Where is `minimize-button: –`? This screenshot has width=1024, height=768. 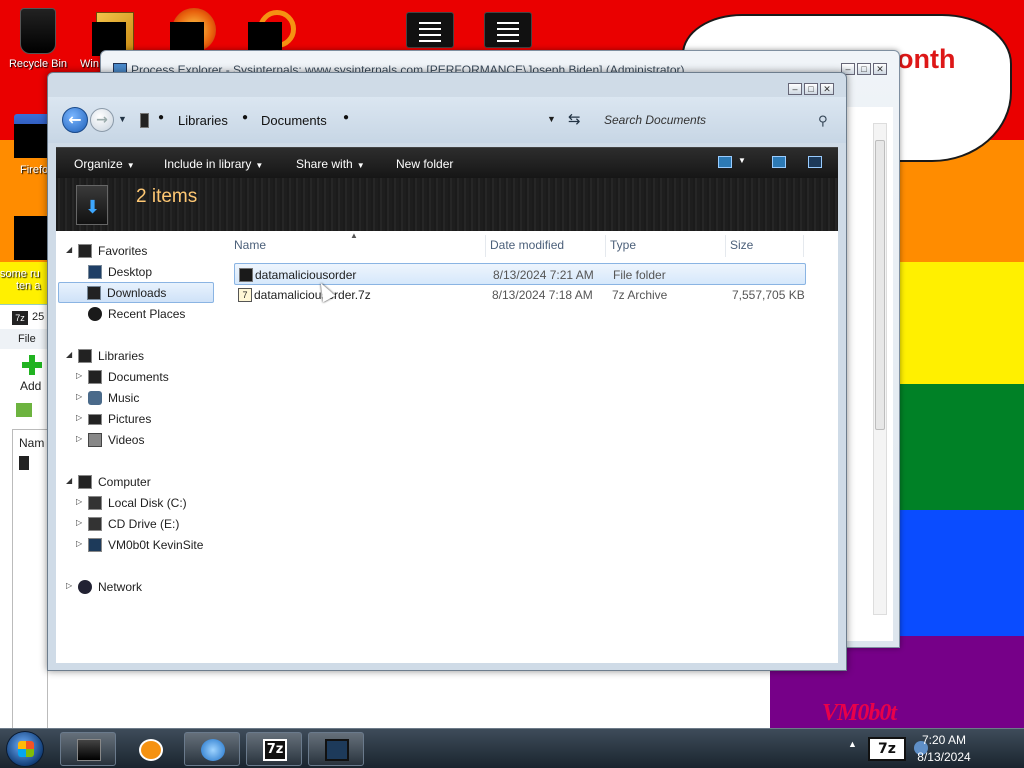
minimize-button: – is located at coordinates (795, 89).